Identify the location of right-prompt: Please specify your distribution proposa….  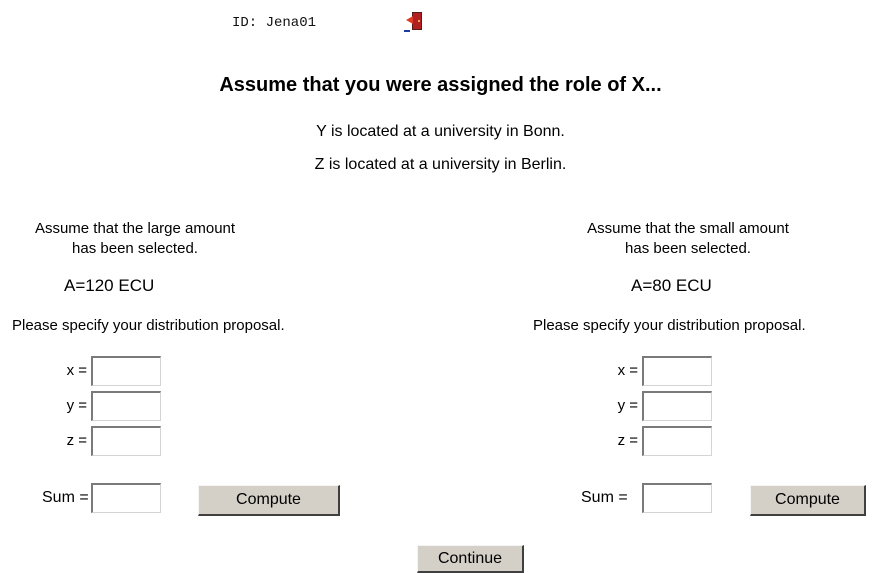
(669, 325).